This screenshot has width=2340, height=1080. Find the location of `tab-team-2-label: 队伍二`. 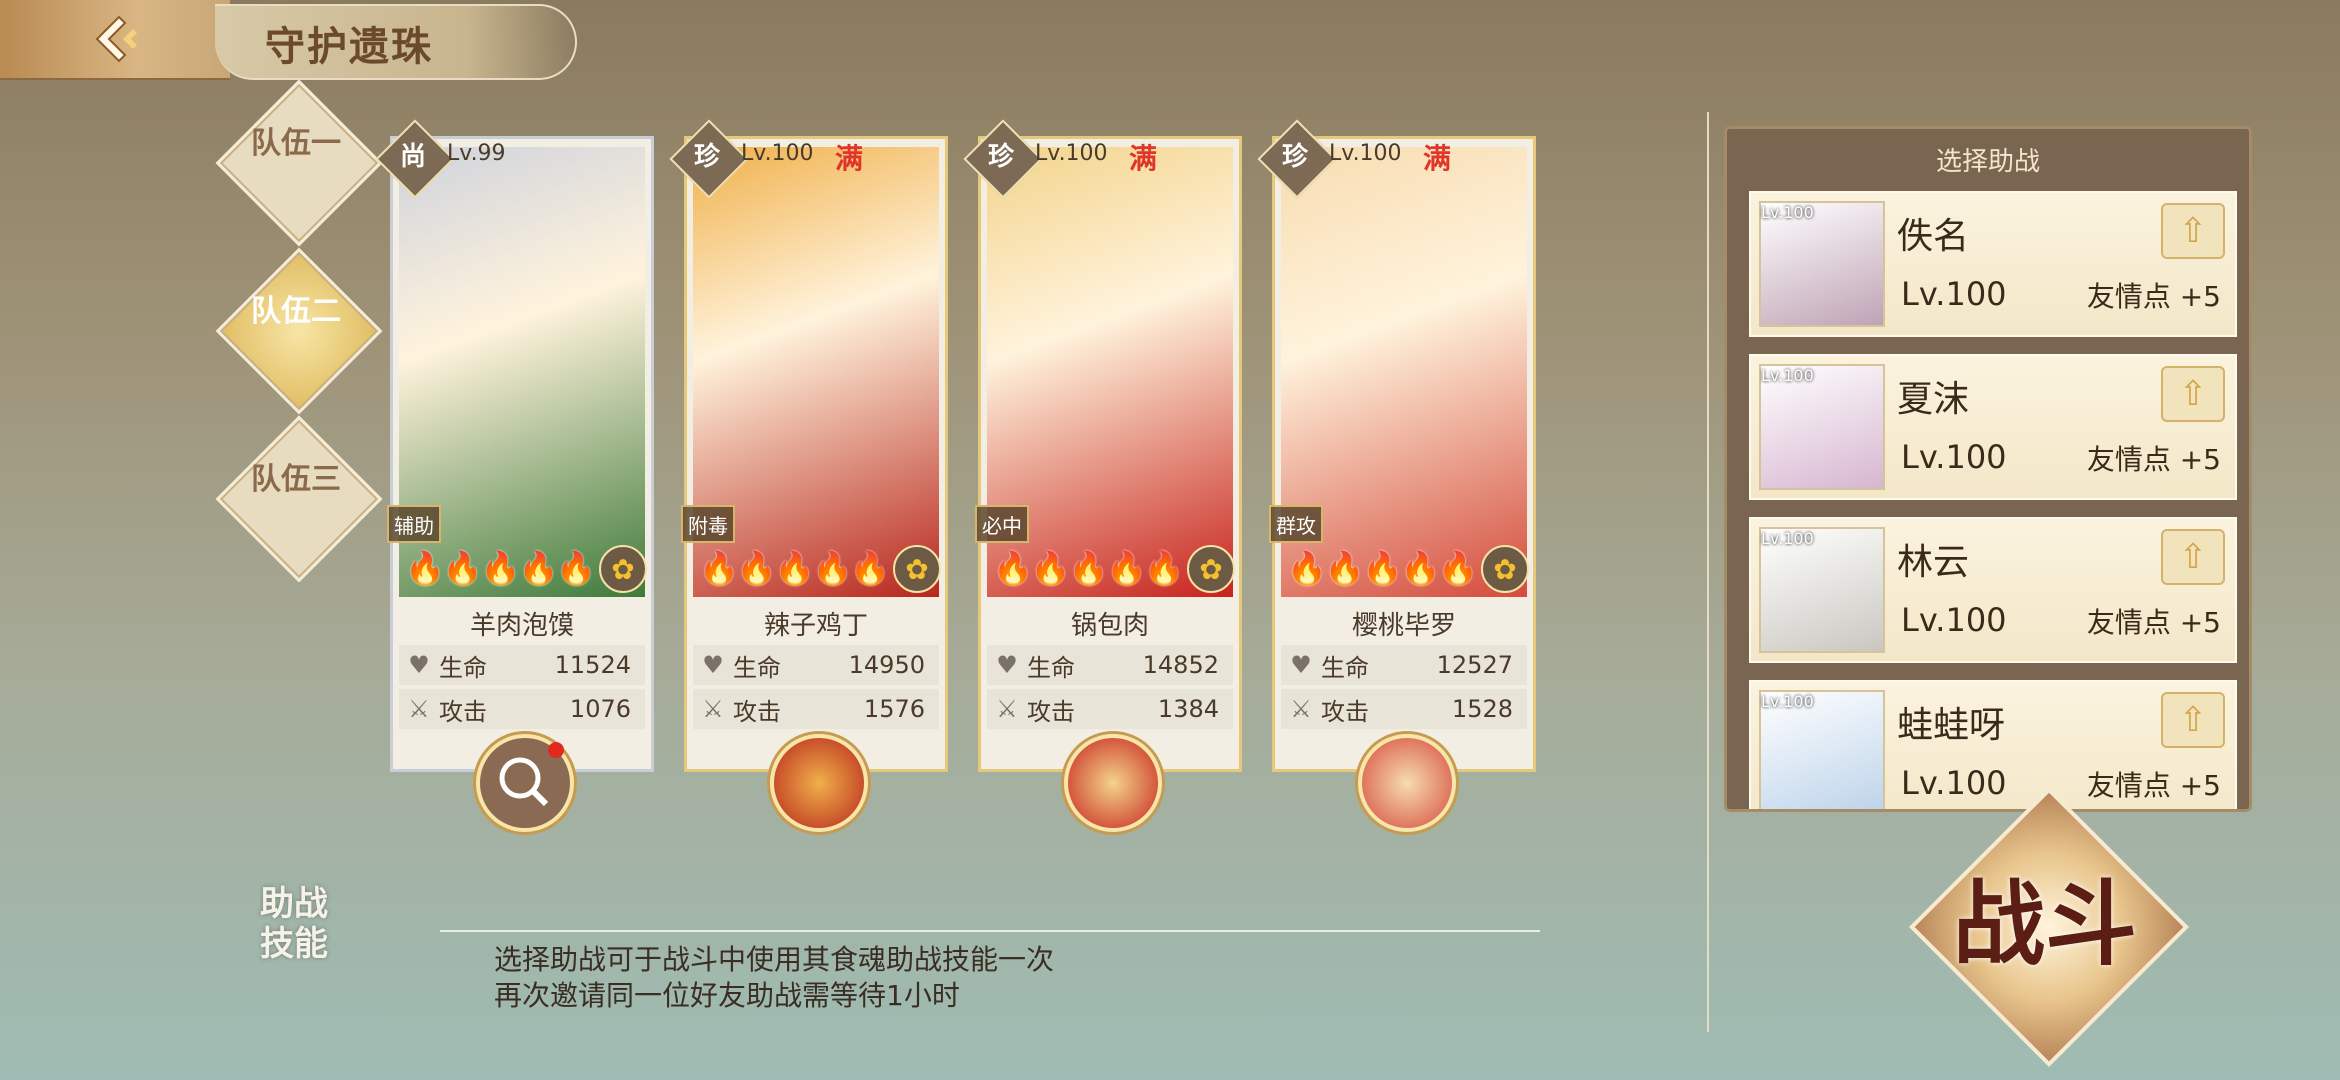

tab-team-2-label: 队伍二 is located at coordinates (296, 311).